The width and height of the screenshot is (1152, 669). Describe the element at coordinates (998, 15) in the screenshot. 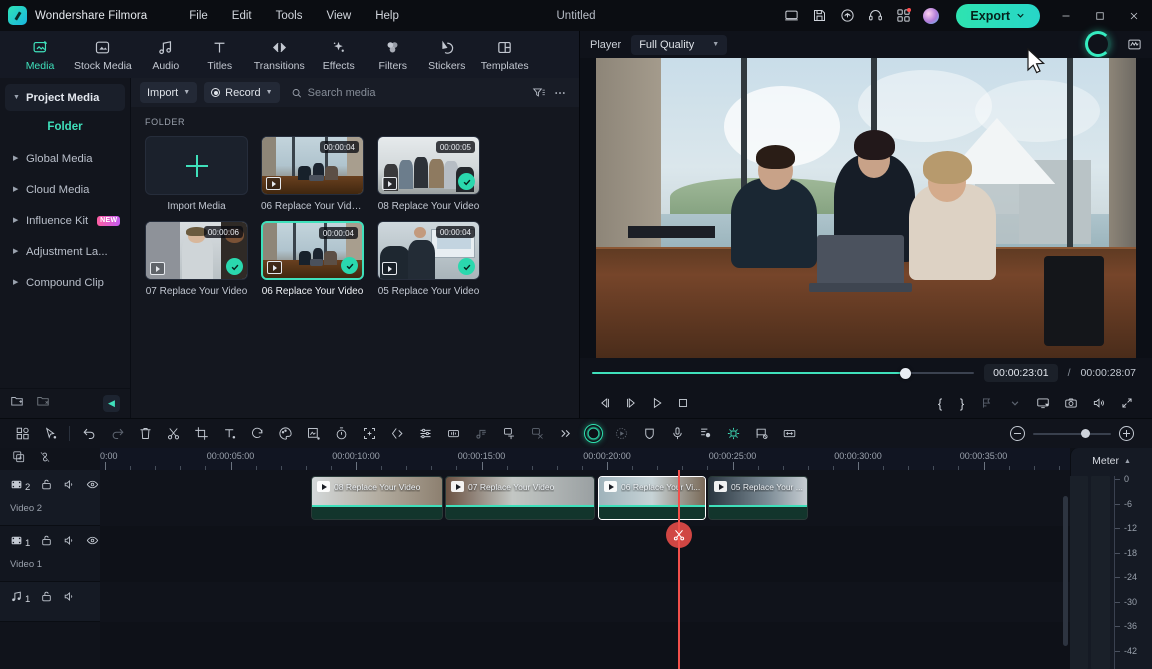

I see `export-button: Export` at that location.